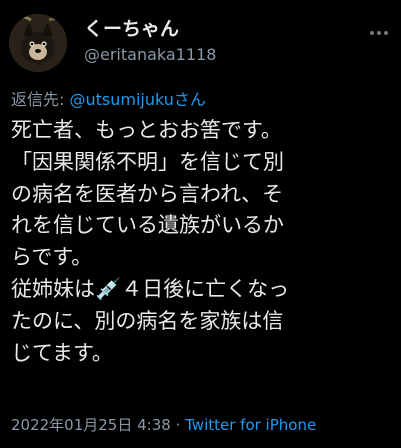 The image size is (401, 448). Describe the element at coordinates (250, 425) in the screenshot. I see `source-link: Twitter for iPhone` at that location.